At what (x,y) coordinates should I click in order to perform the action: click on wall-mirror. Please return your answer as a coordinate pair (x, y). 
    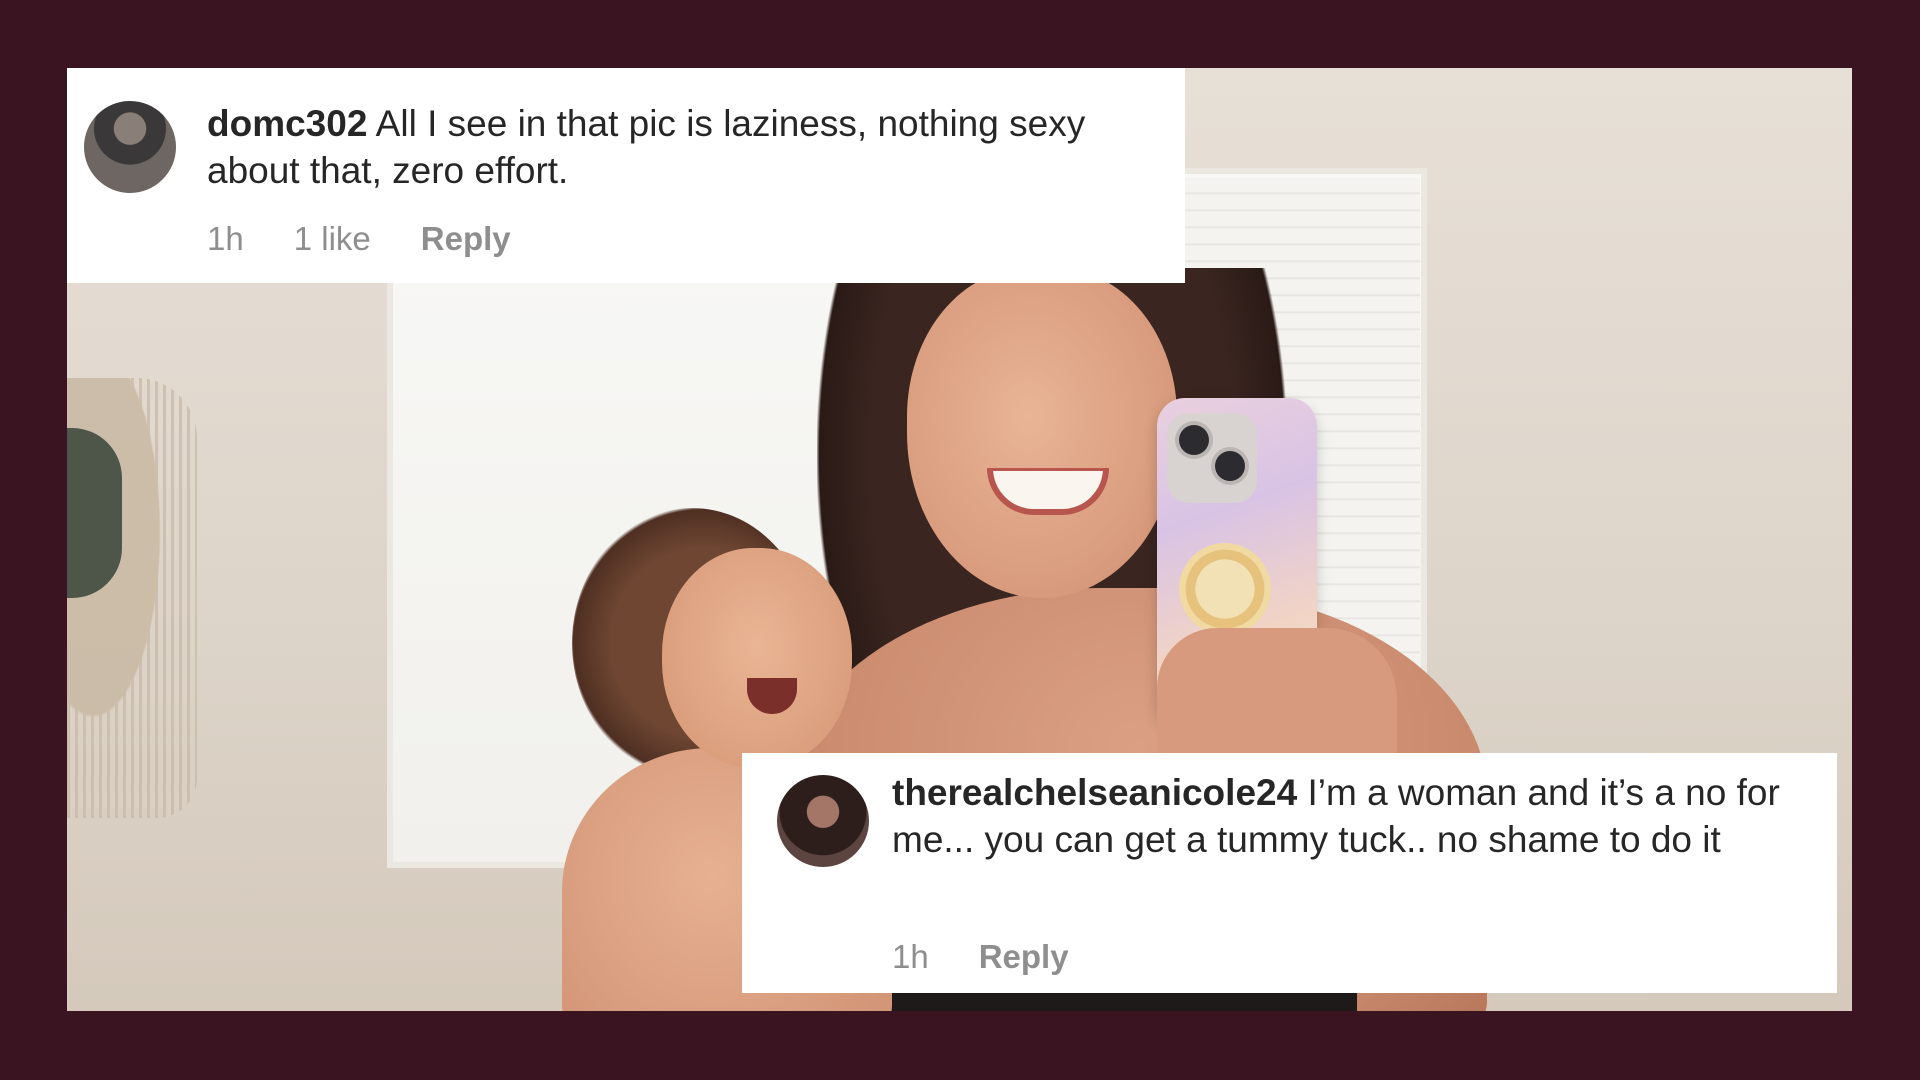
    Looking at the image, I should click on (94, 513).